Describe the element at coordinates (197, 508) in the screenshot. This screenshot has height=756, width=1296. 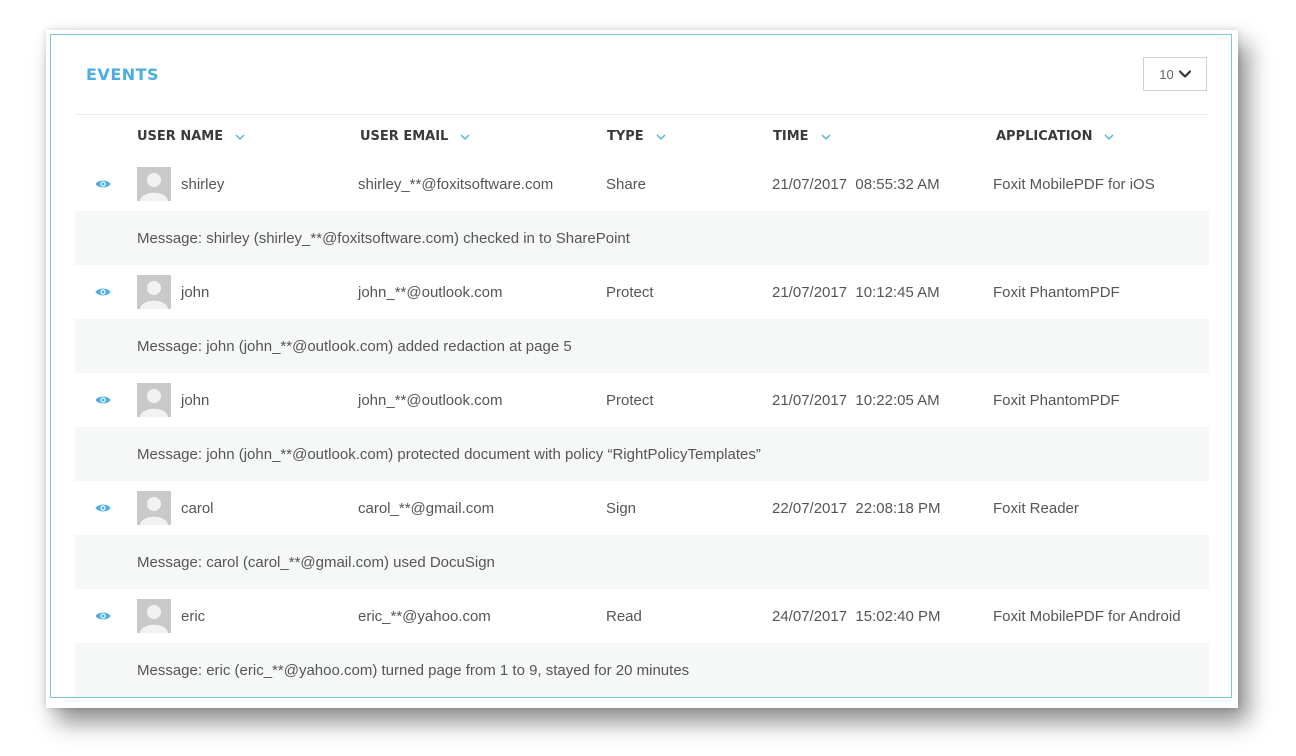
I see `user-name: carol` at that location.